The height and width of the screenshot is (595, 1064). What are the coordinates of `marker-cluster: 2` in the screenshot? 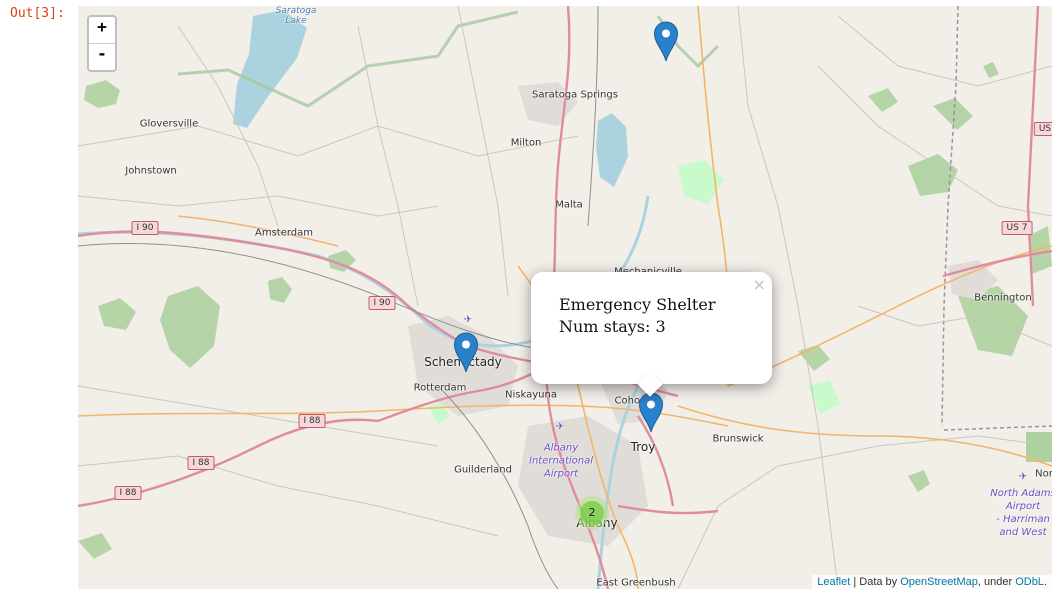 It's located at (592, 513).